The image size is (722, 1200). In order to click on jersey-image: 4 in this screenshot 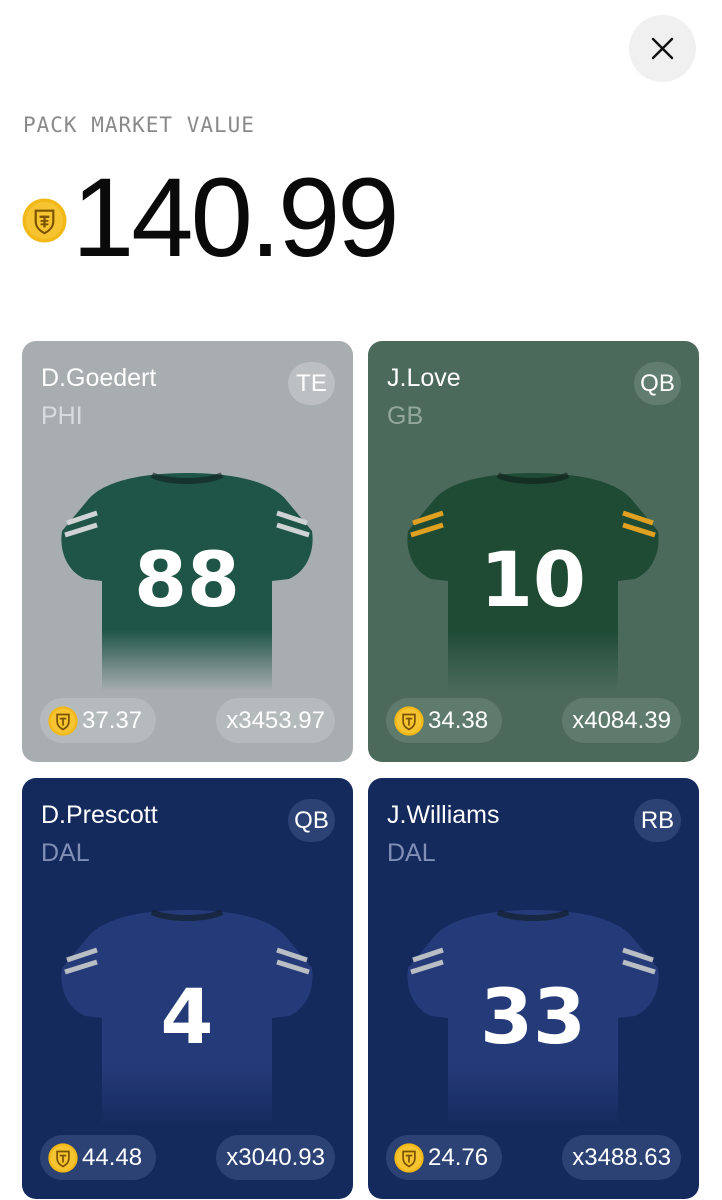, I will do `click(187, 1013)`.